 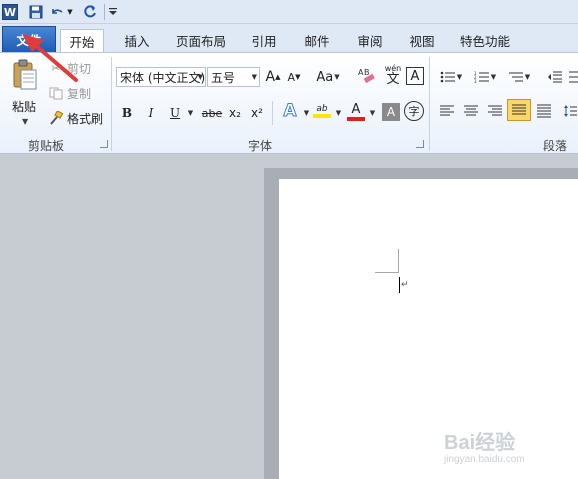 I want to click on char-border-button: A, so click(x=415, y=76).